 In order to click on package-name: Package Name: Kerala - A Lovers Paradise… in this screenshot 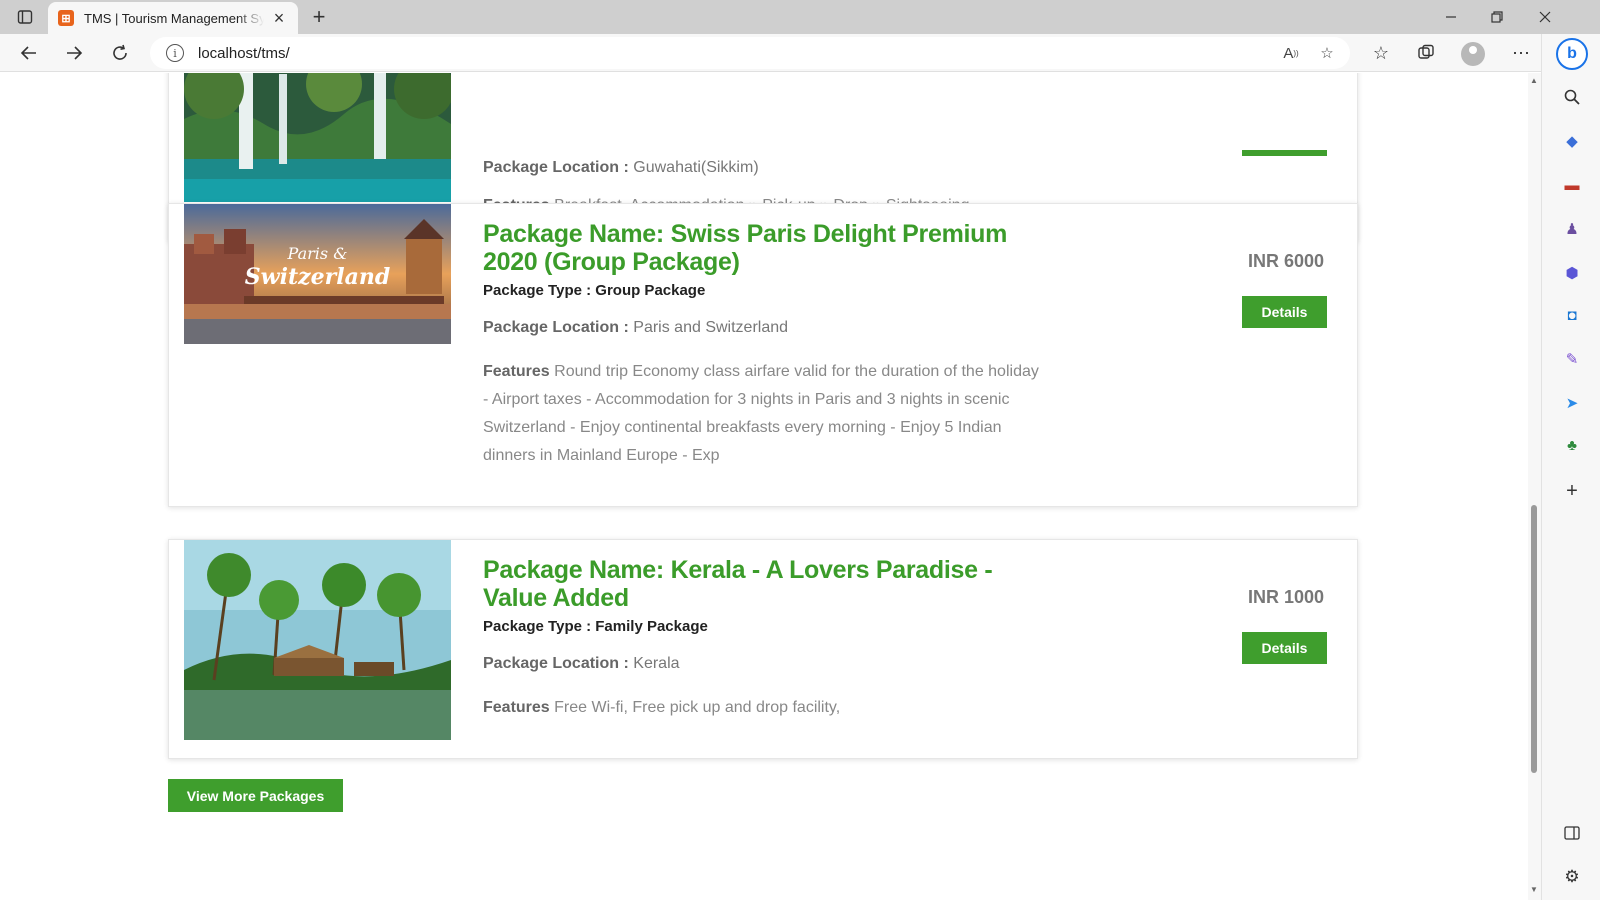, I will do `click(763, 584)`.